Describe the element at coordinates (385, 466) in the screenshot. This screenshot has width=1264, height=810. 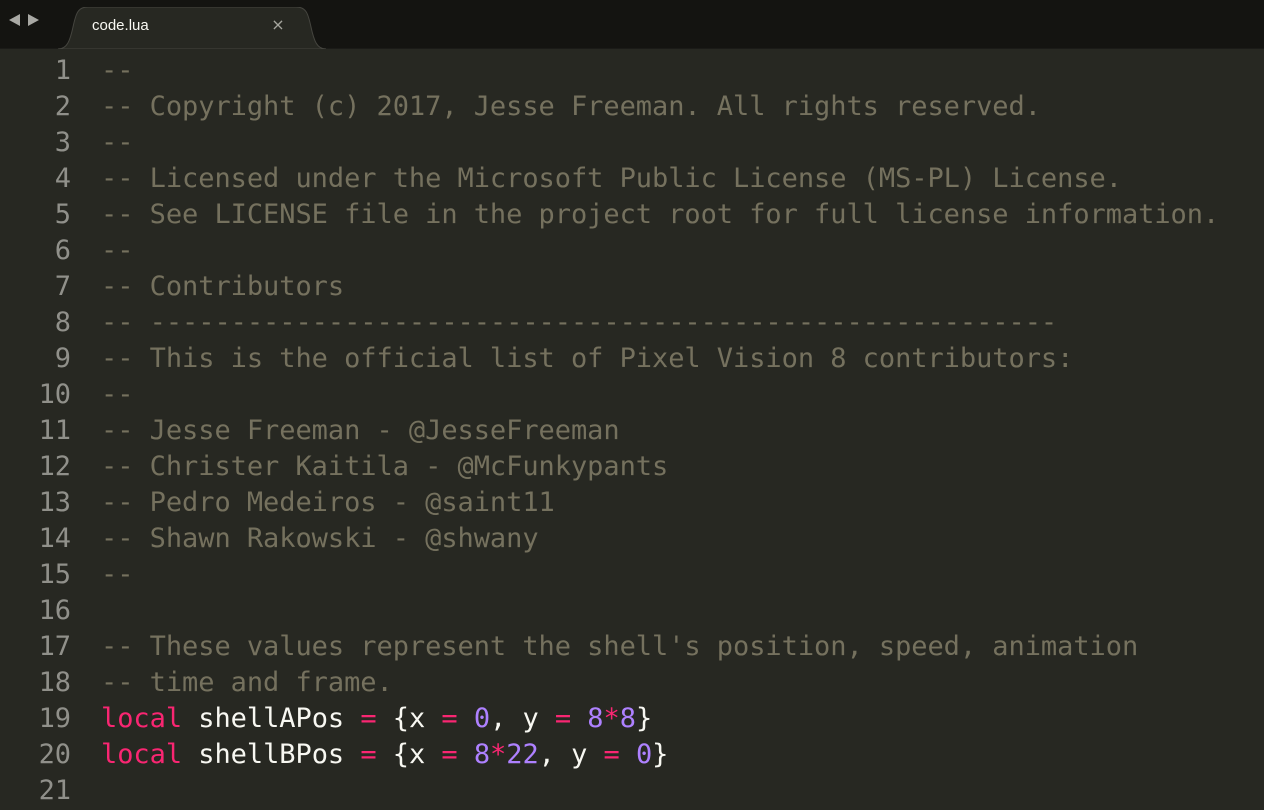
I see `code-text: -- Christer Kaitila - @McFunkypants` at that location.